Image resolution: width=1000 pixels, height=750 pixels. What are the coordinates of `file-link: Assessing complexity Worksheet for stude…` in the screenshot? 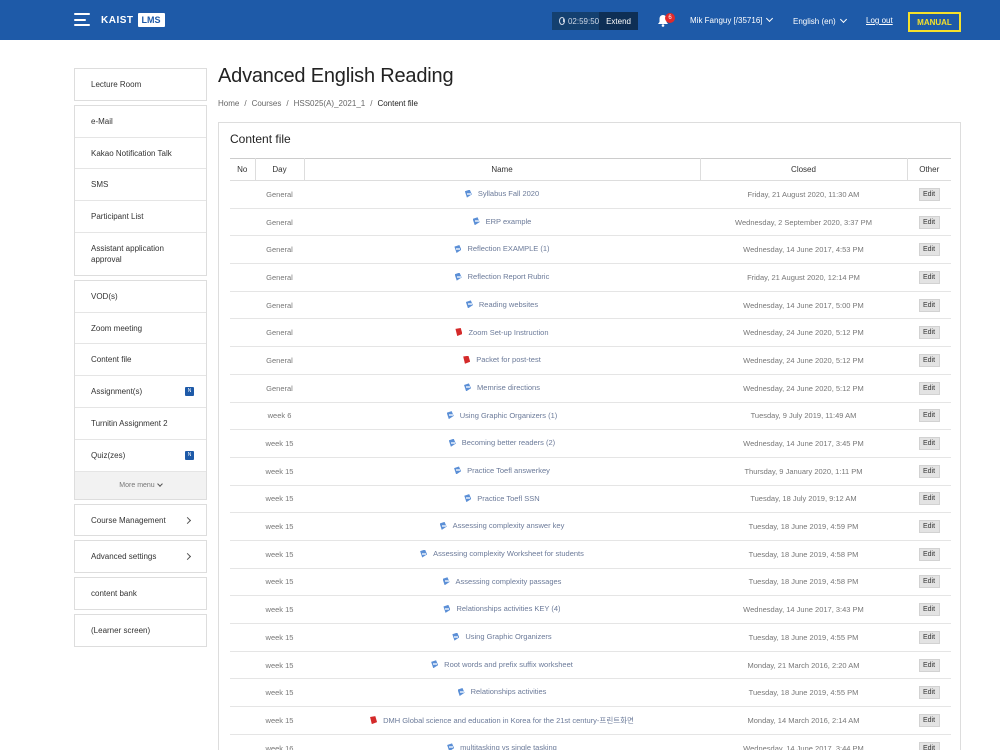 It's located at (502, 553).